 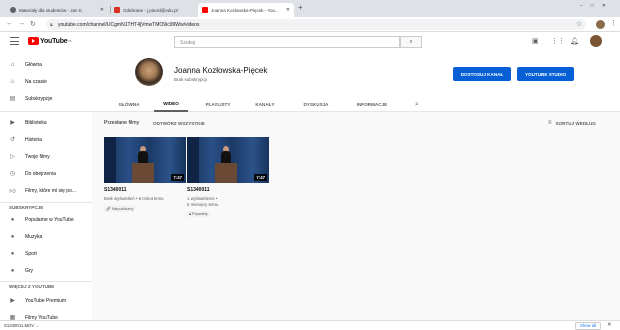 What do you see at coordinates (221, 70) in the screenshot?
I see `channel-name: Joanna Kozłowska-Pięcek` at bounding box center [221, 70].